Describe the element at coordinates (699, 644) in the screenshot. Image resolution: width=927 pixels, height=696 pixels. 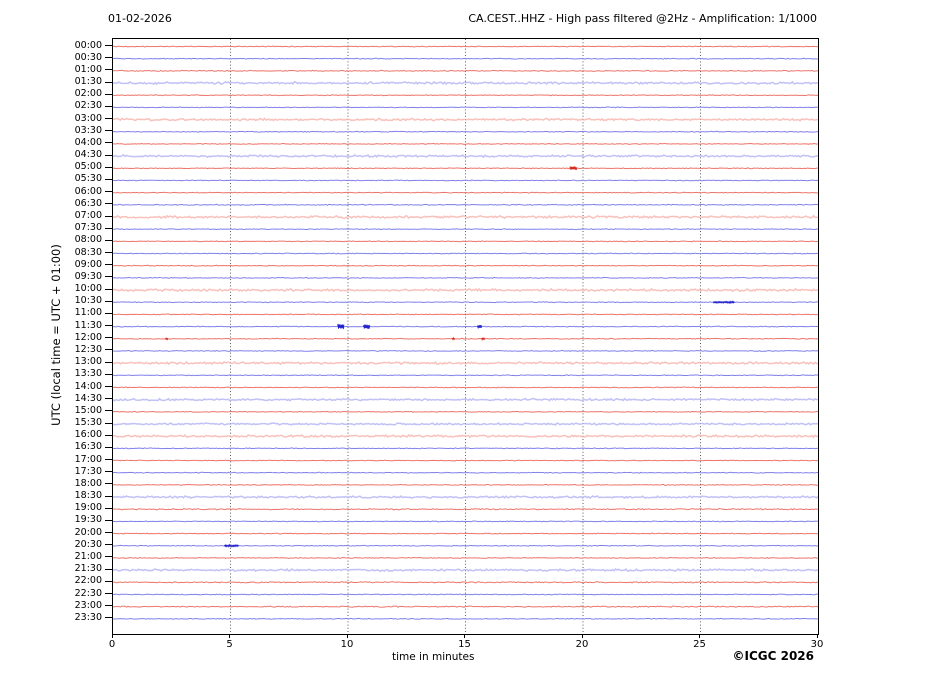
I see `x-tick-label: 25` at that location.